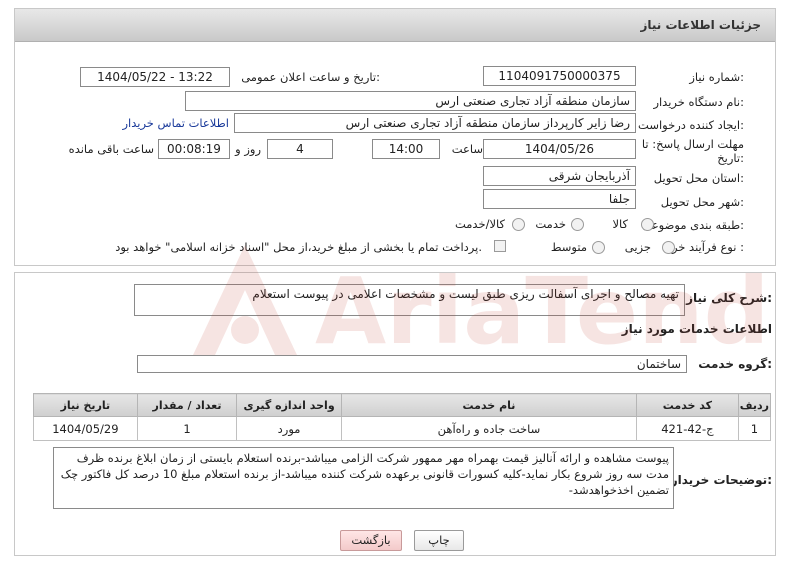  I want to click on deadline-date-field: 1404/05/26, so click(559, 149).